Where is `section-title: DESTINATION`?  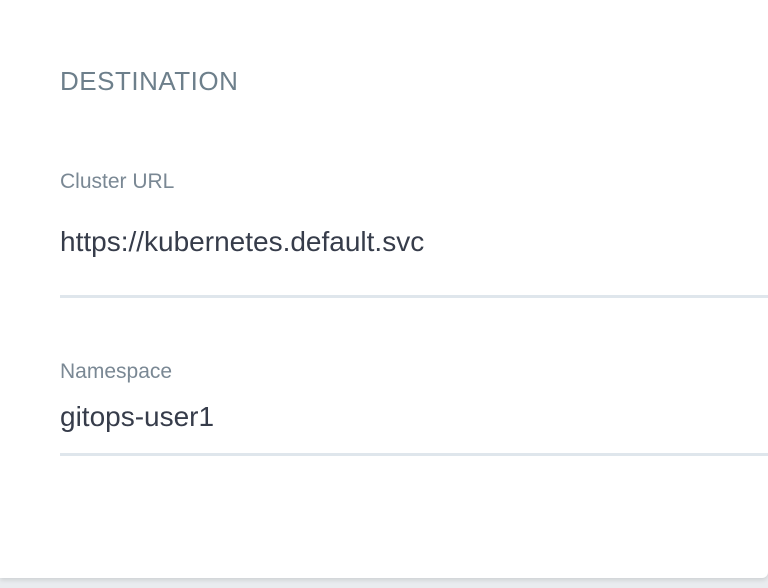
section-title: DESTINATION is located at coordinates (149, 81).